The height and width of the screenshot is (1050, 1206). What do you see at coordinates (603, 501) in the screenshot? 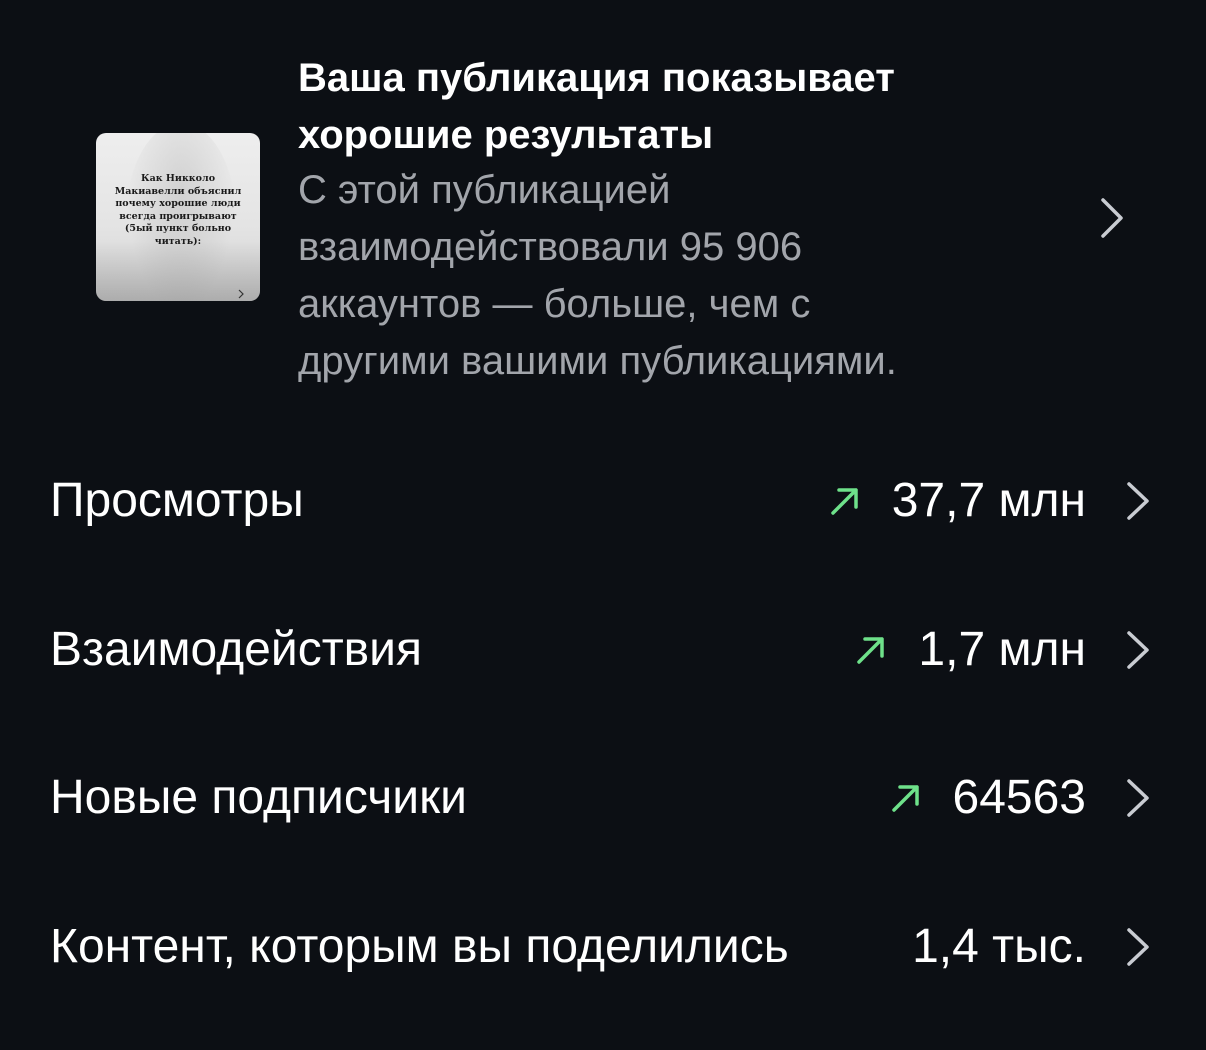
I see `metric-row-views: Просмотры 37,7 млн` at bounding box center [603, 501].